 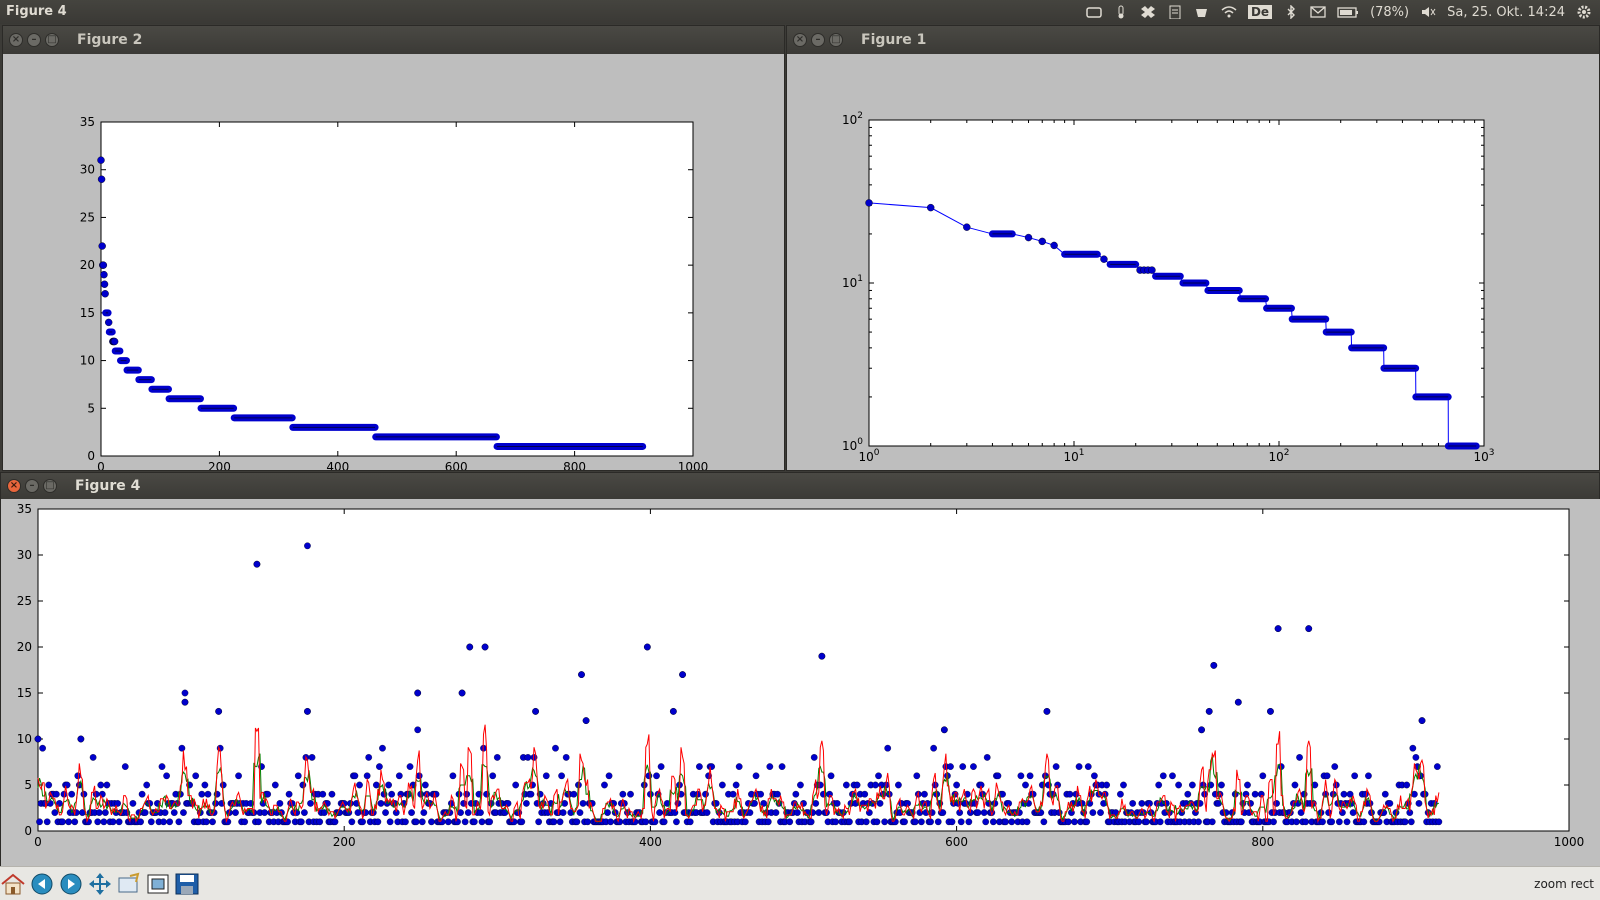 I want to click on dropbox-icon, so click(x=1148, y=12).